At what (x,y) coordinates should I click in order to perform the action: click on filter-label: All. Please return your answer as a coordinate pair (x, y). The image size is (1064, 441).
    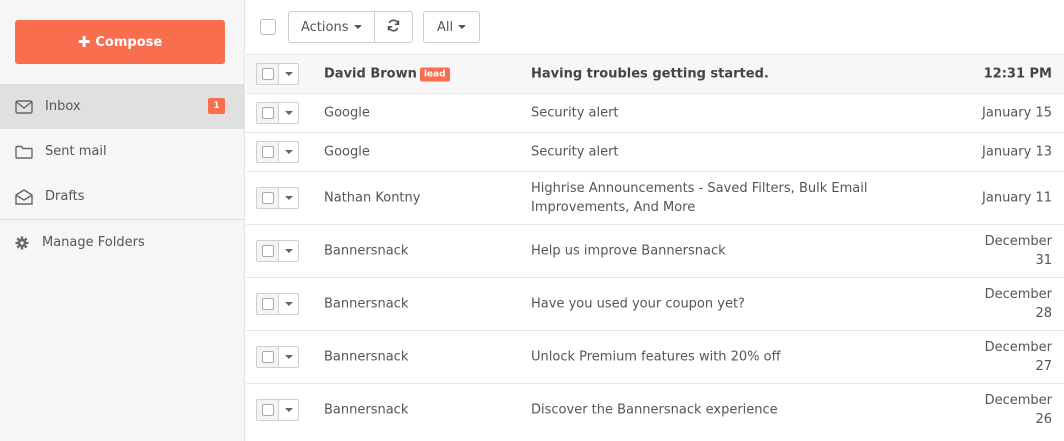
    Looking at the image, I should click on (445, 27).